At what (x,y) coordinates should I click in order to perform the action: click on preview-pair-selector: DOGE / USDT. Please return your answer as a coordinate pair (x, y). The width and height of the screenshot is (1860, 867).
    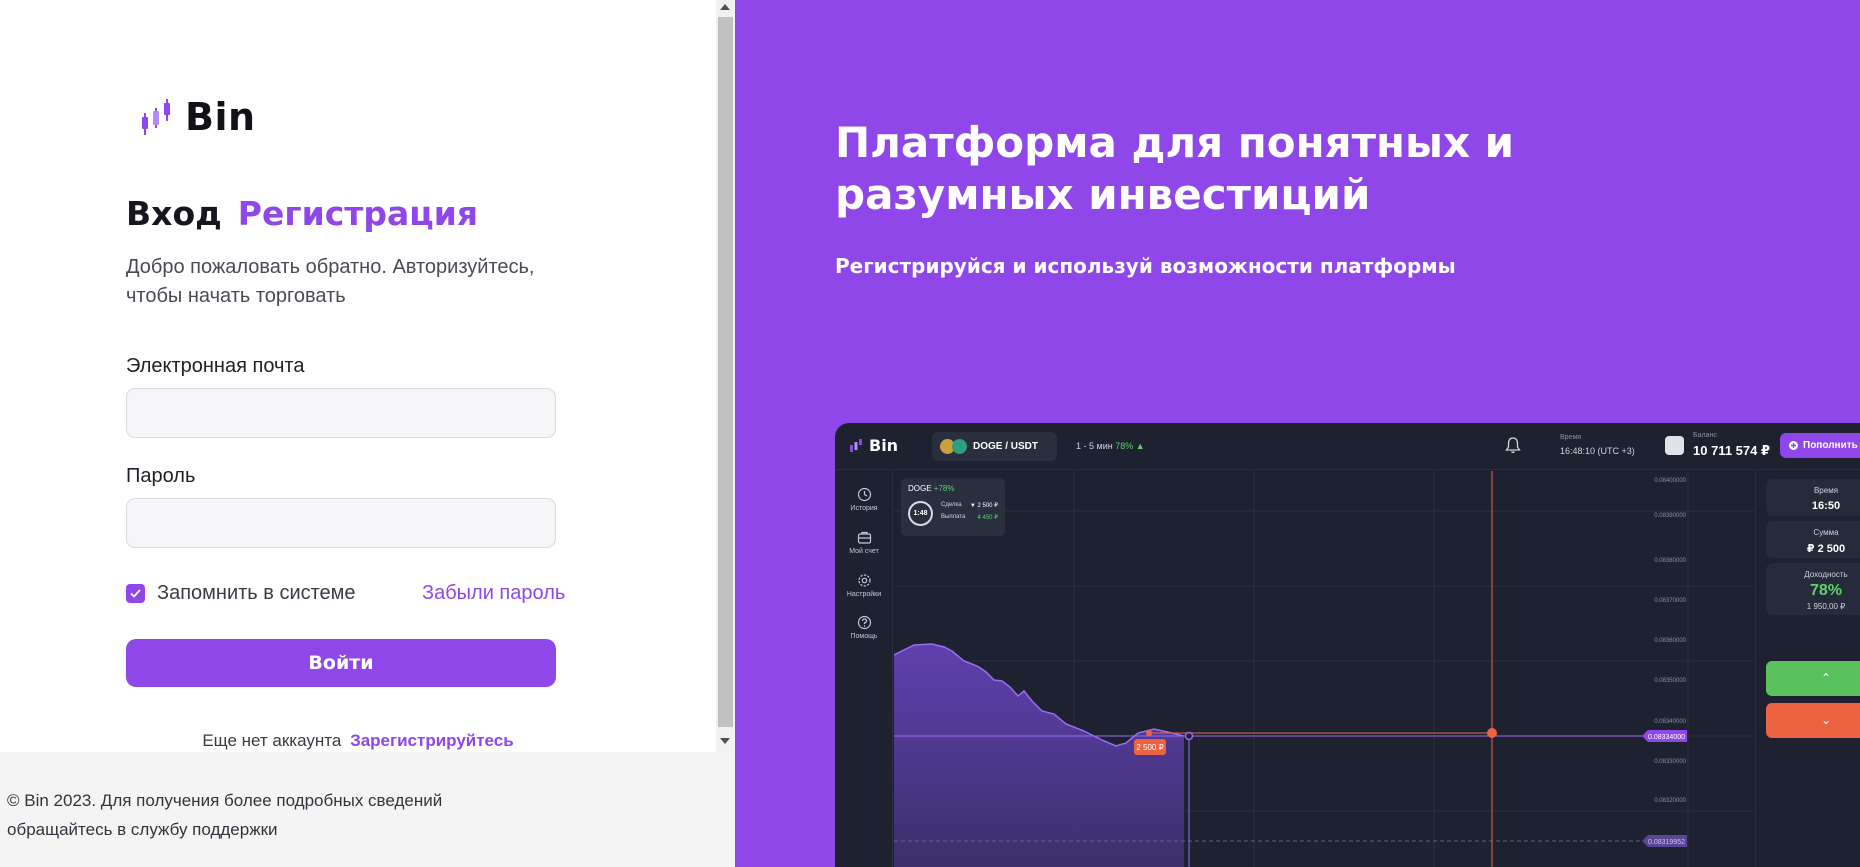
    Looking at the image, I should click on (994, 446).